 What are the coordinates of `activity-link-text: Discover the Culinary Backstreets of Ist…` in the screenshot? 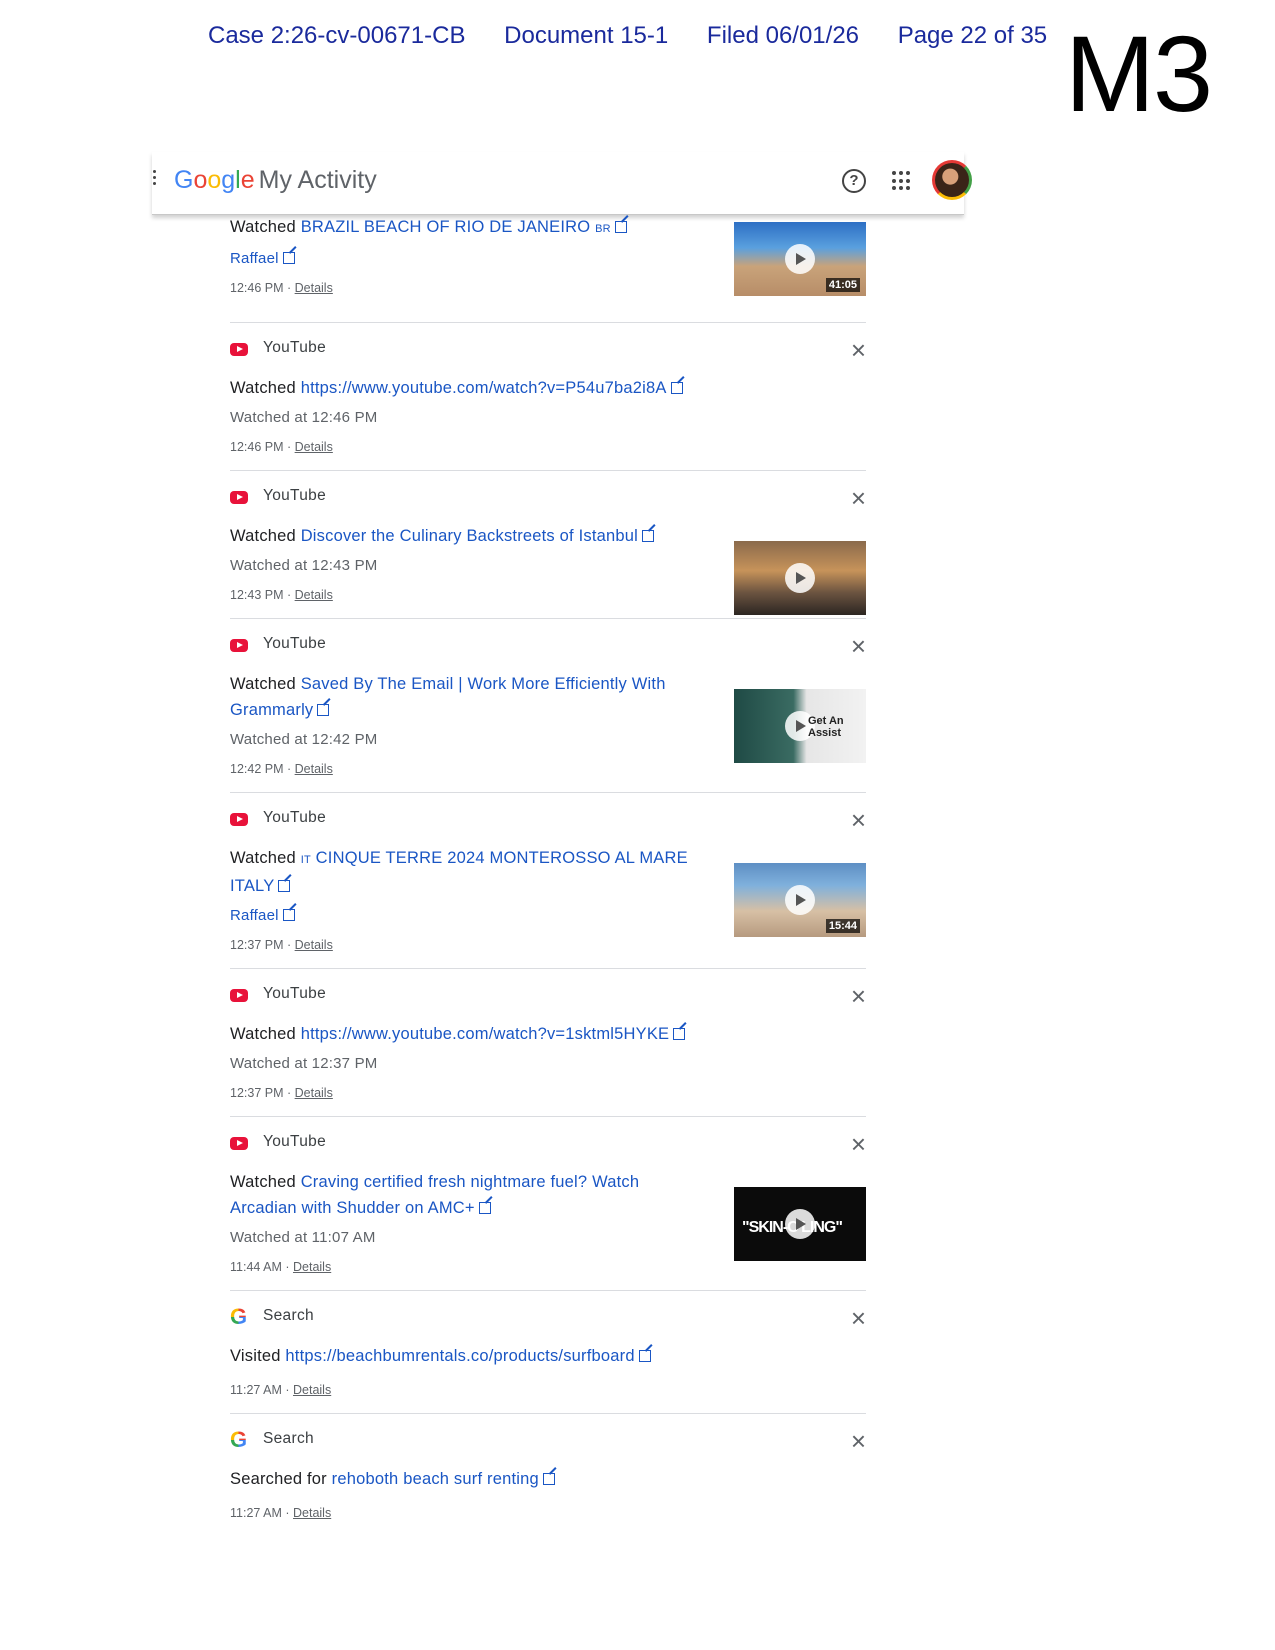 It's located at (469, 536).